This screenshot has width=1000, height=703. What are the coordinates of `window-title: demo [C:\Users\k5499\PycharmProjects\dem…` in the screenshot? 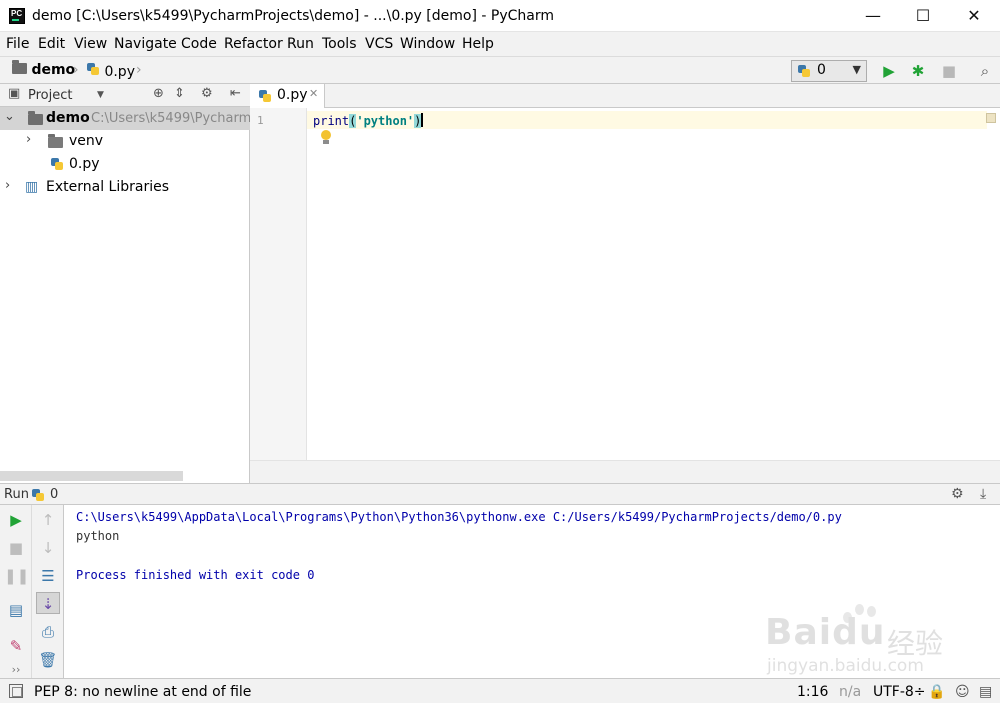 It's located at (293, 16).